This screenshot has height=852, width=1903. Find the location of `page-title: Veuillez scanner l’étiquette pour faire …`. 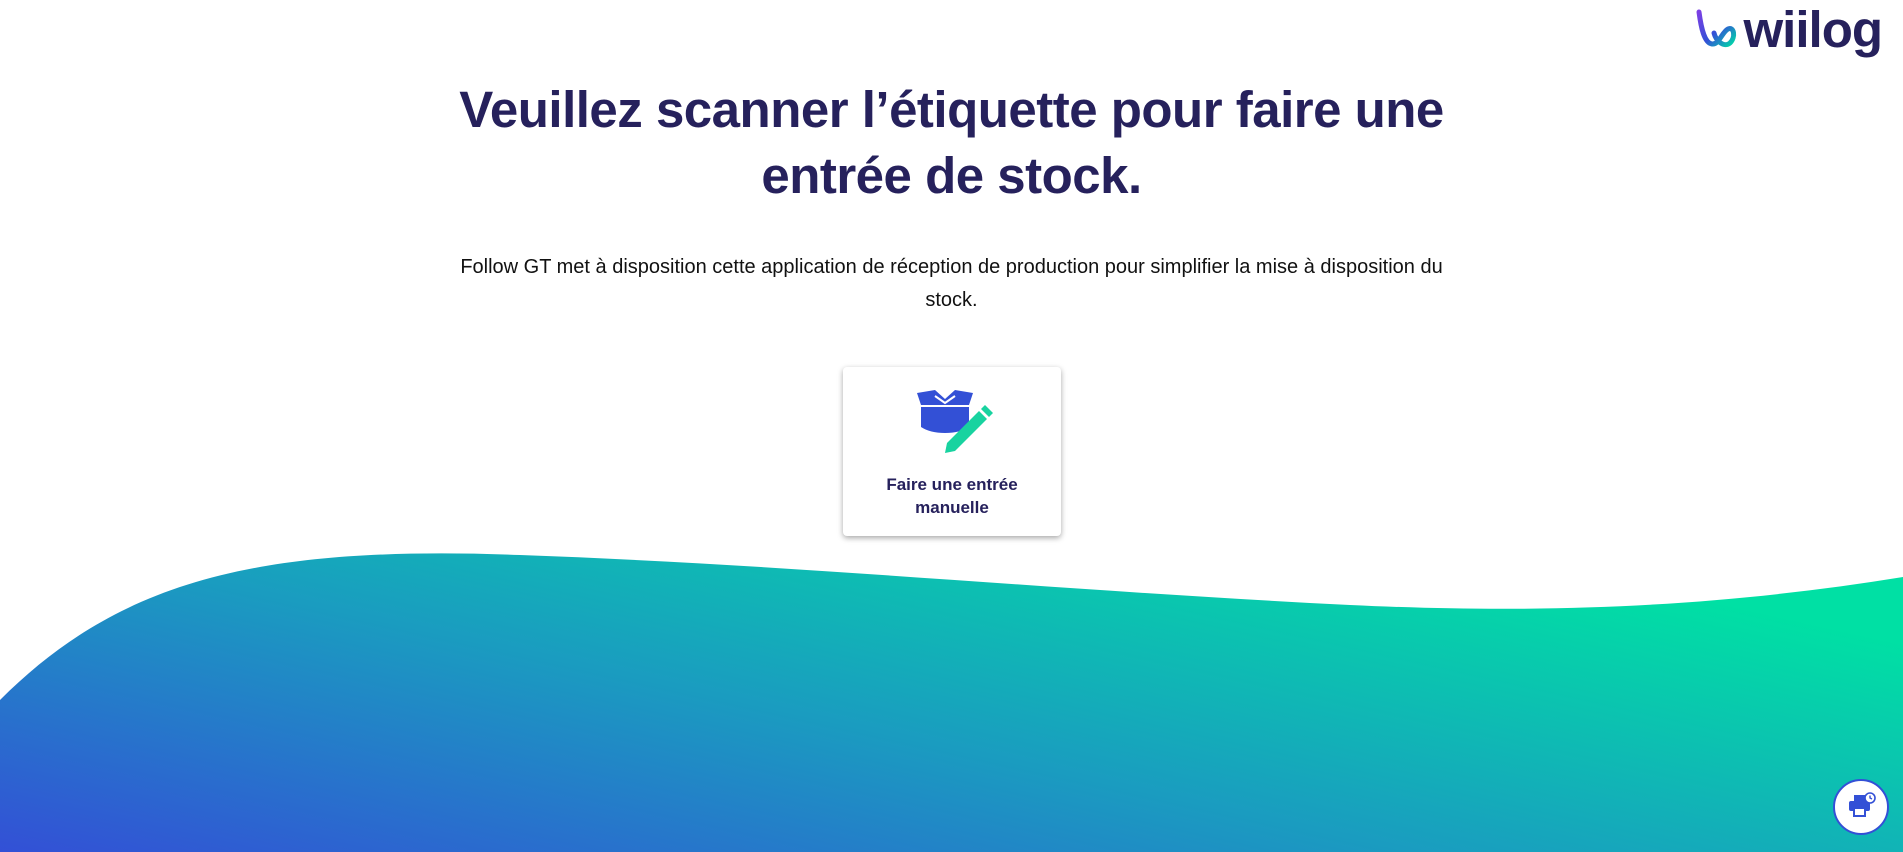

page-title: Veuillez scanner l’étiquette pour faire … is located at coordinates (951, 142).